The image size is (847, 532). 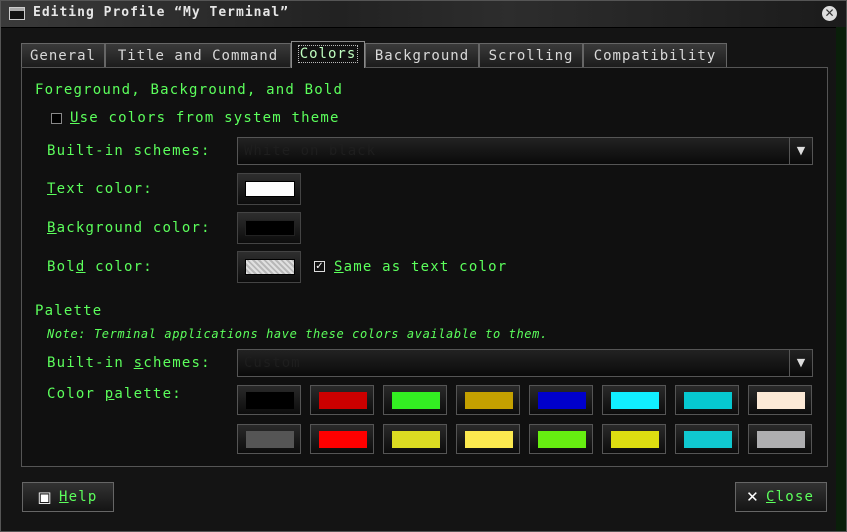 I want to click on text-color-swatch, so click(x=270, y=189).